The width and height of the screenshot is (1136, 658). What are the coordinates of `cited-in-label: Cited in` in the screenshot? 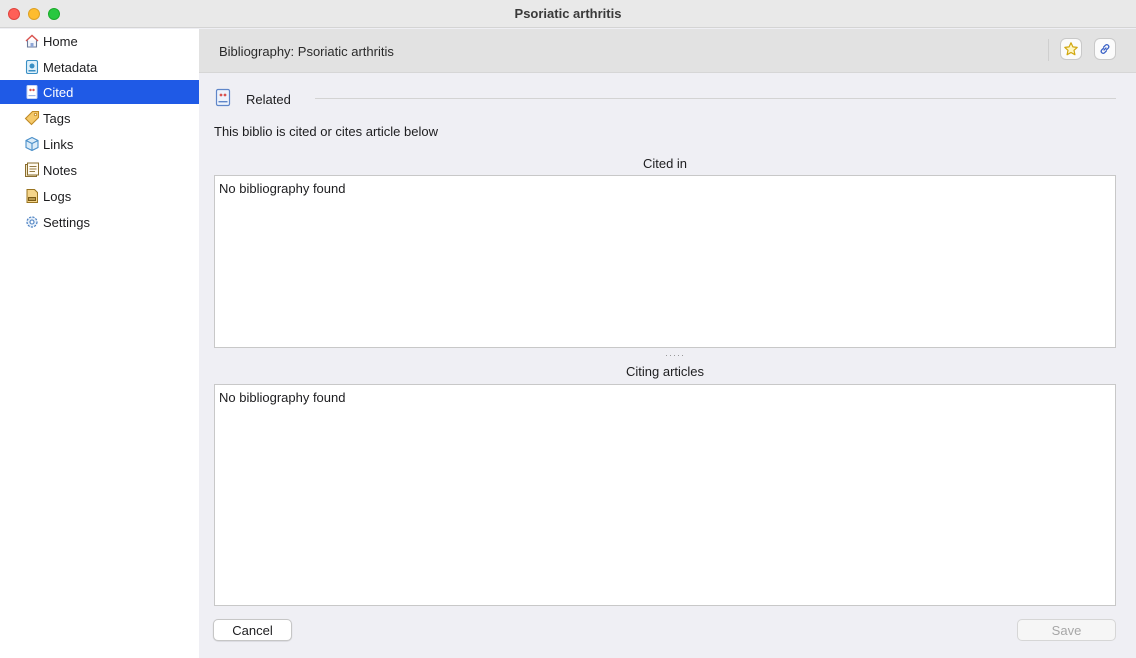 It's located at (665, 163).